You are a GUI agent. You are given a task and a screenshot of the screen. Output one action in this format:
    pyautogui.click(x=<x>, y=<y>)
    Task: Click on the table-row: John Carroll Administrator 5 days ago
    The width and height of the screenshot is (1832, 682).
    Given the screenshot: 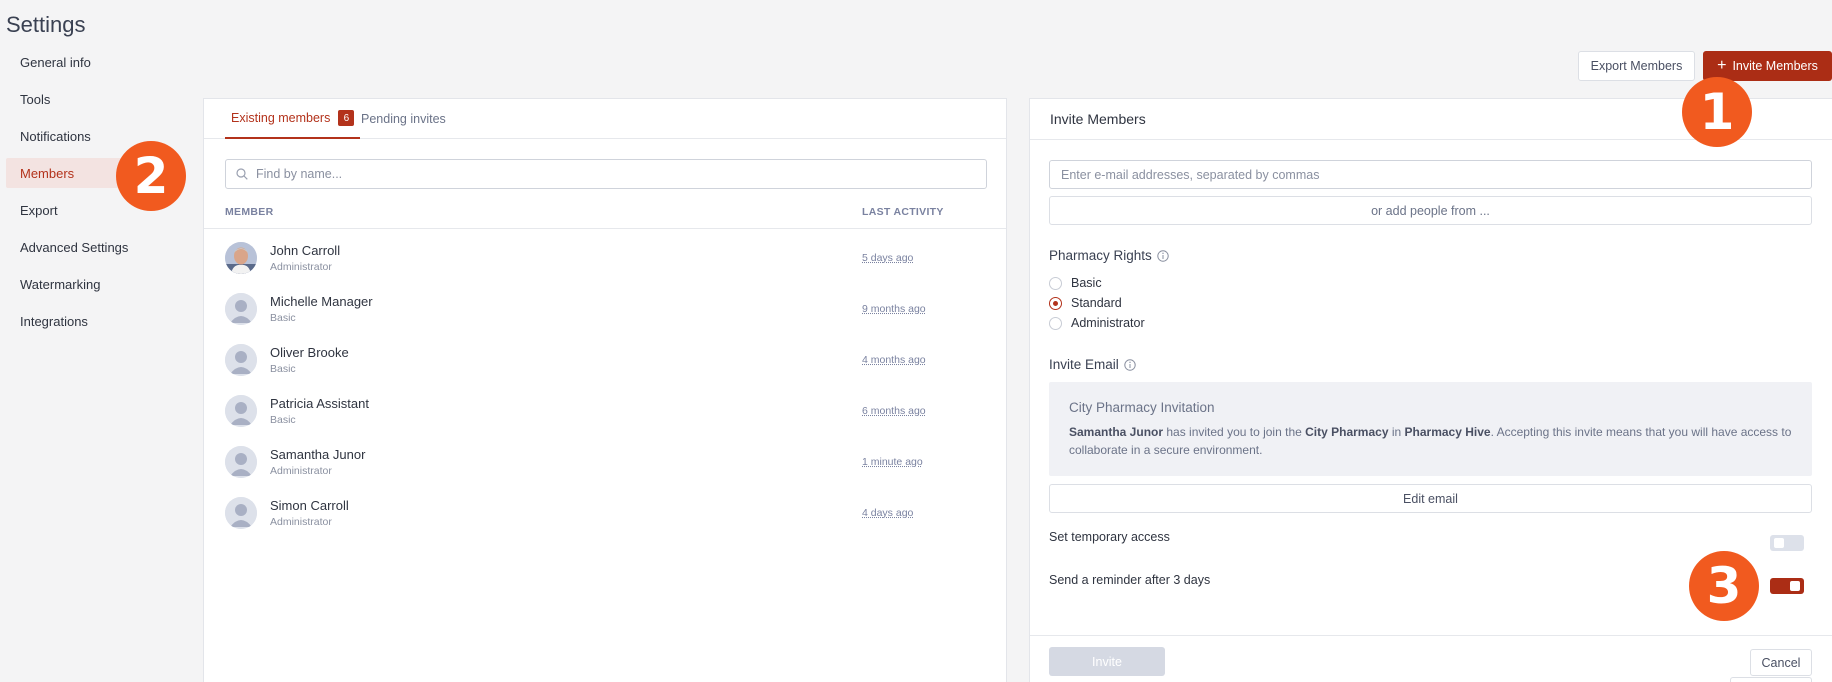 What is the action you would take?
    pyautogui.click(x=606, y=258)
    